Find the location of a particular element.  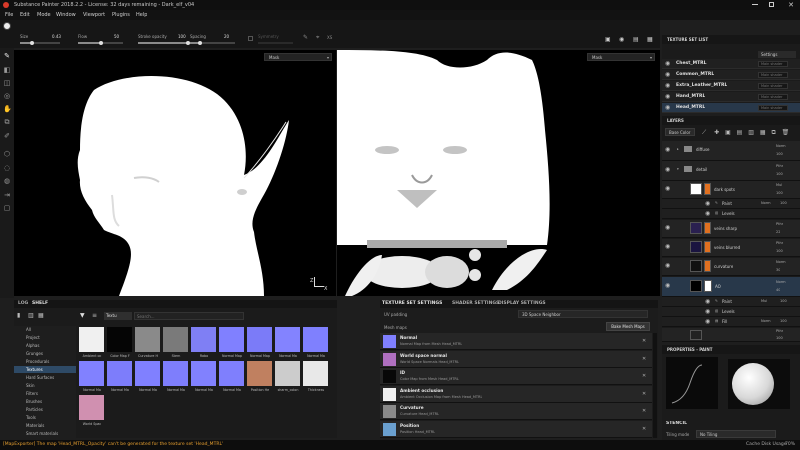

mesh-map-row: Position Position Head_MTRL ✕ is located at coordinates (516, 429).